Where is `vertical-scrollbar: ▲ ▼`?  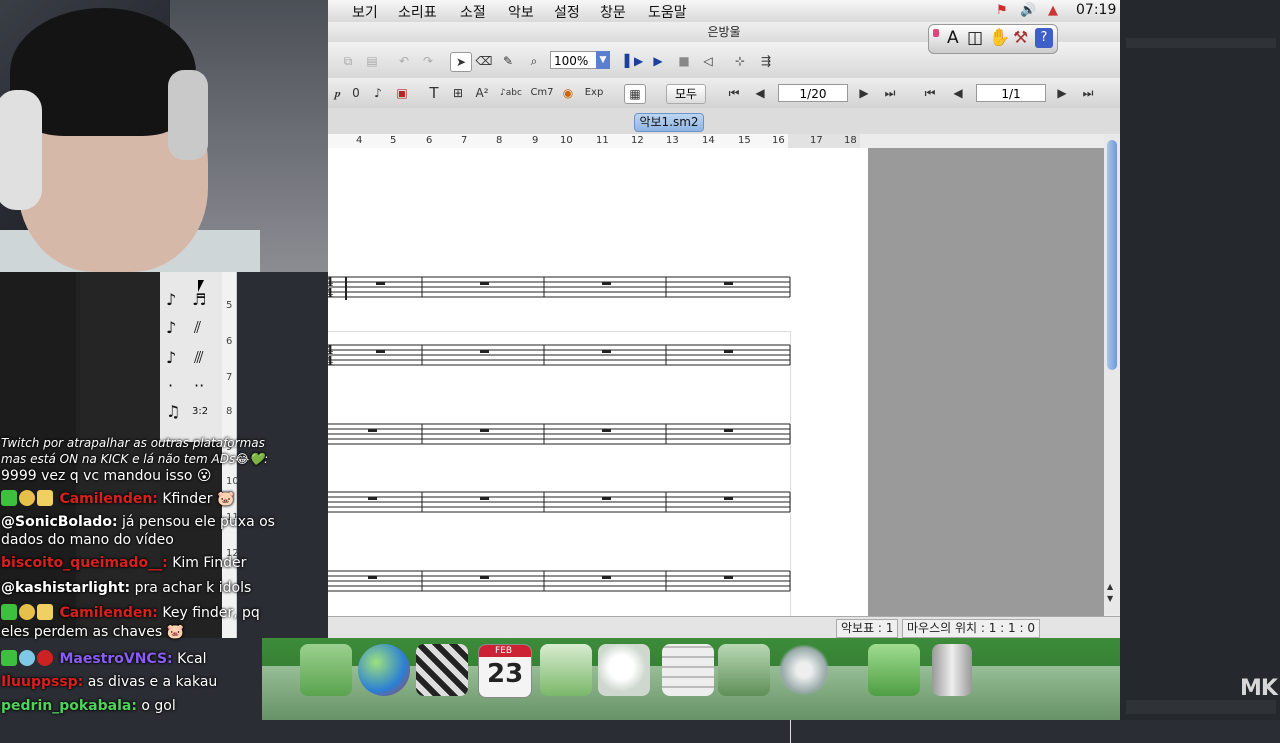 vertical-scrollbar: ▲ ▼ is located at coordinates (1112, 374).